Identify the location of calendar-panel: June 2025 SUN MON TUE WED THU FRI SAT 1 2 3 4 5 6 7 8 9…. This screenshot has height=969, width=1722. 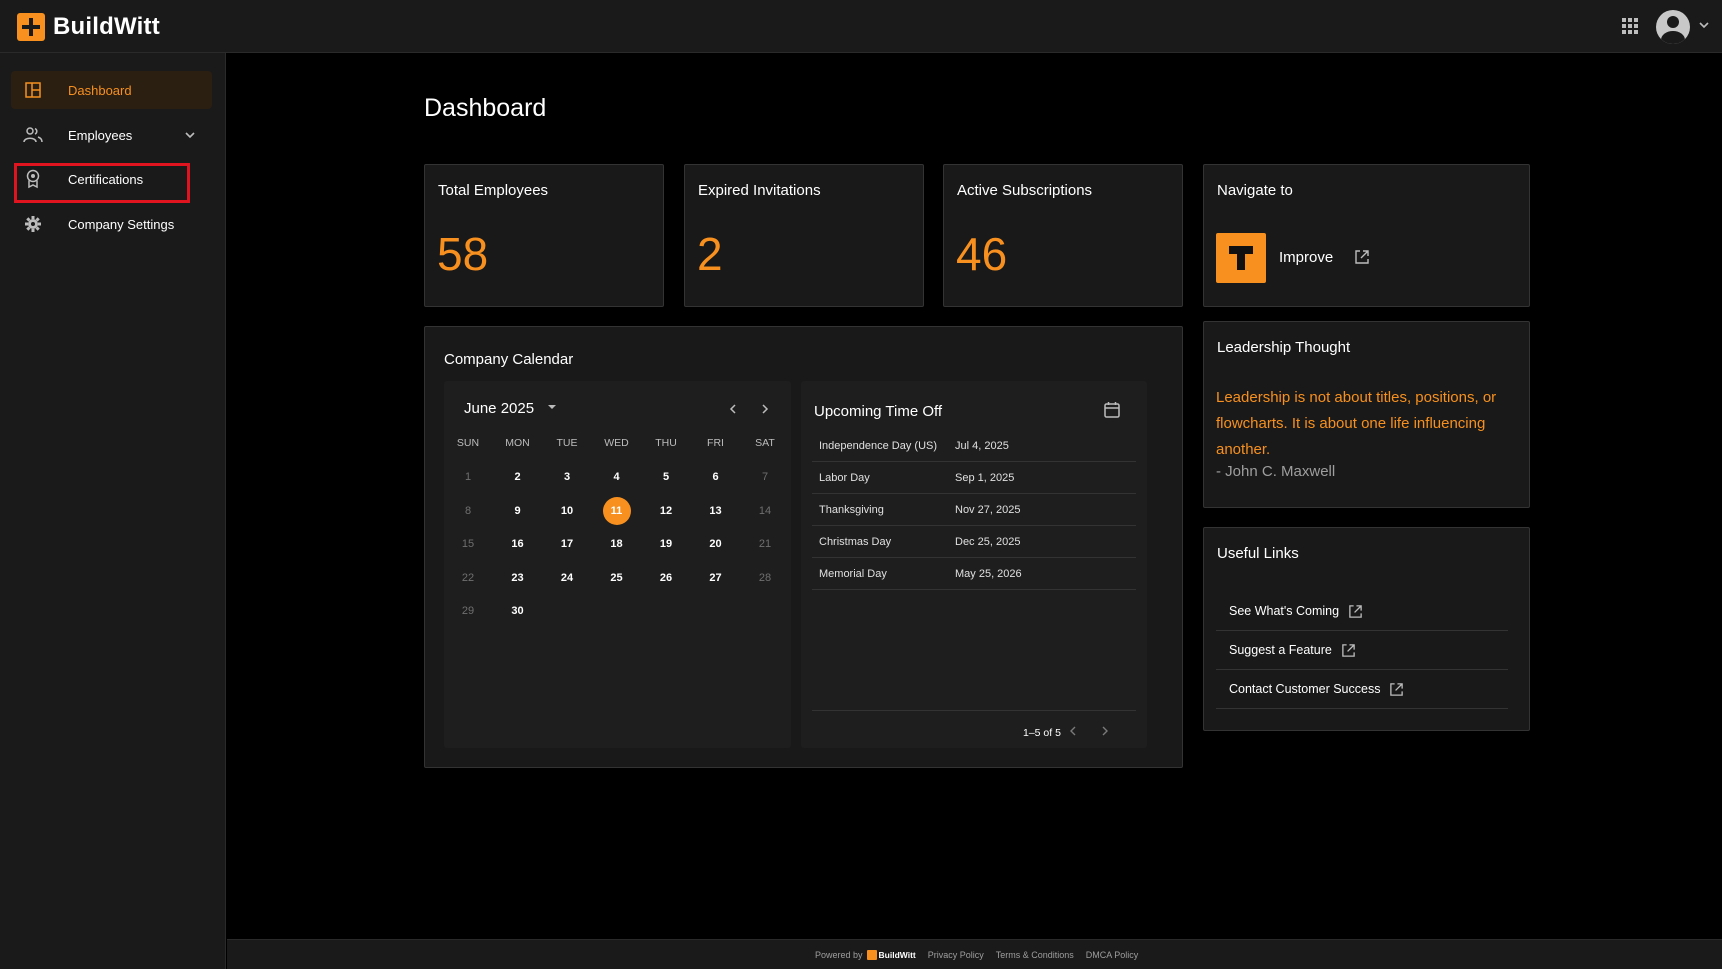
(617, 564).